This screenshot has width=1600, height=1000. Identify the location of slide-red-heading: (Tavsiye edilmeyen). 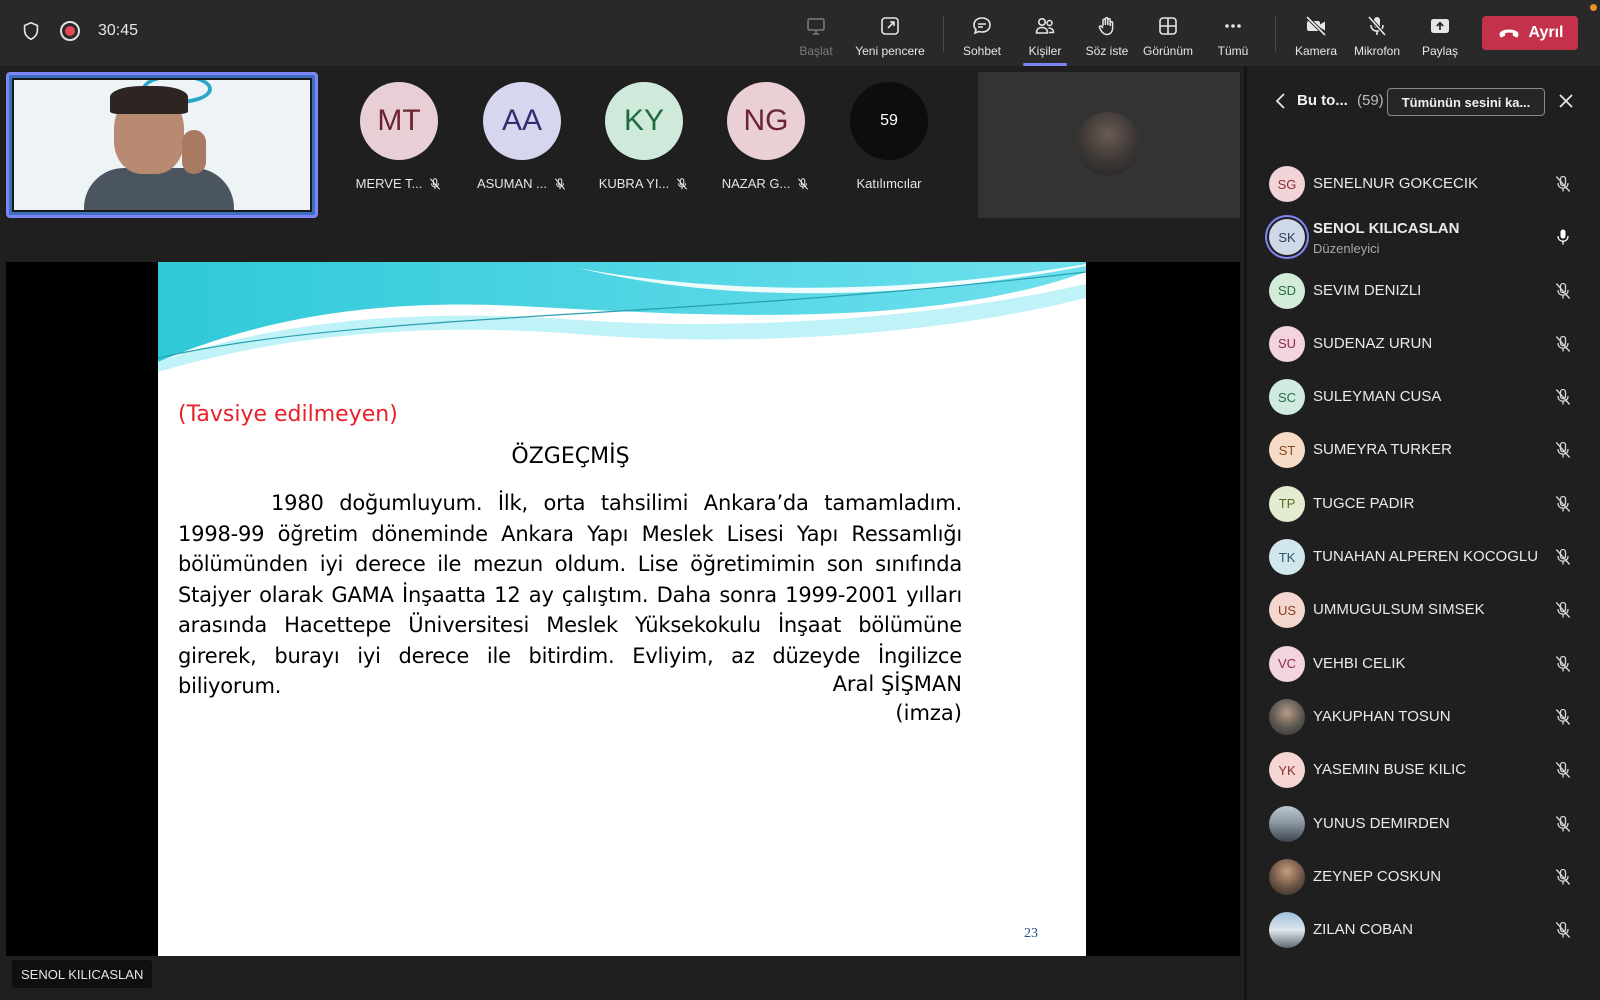
(288, 414).